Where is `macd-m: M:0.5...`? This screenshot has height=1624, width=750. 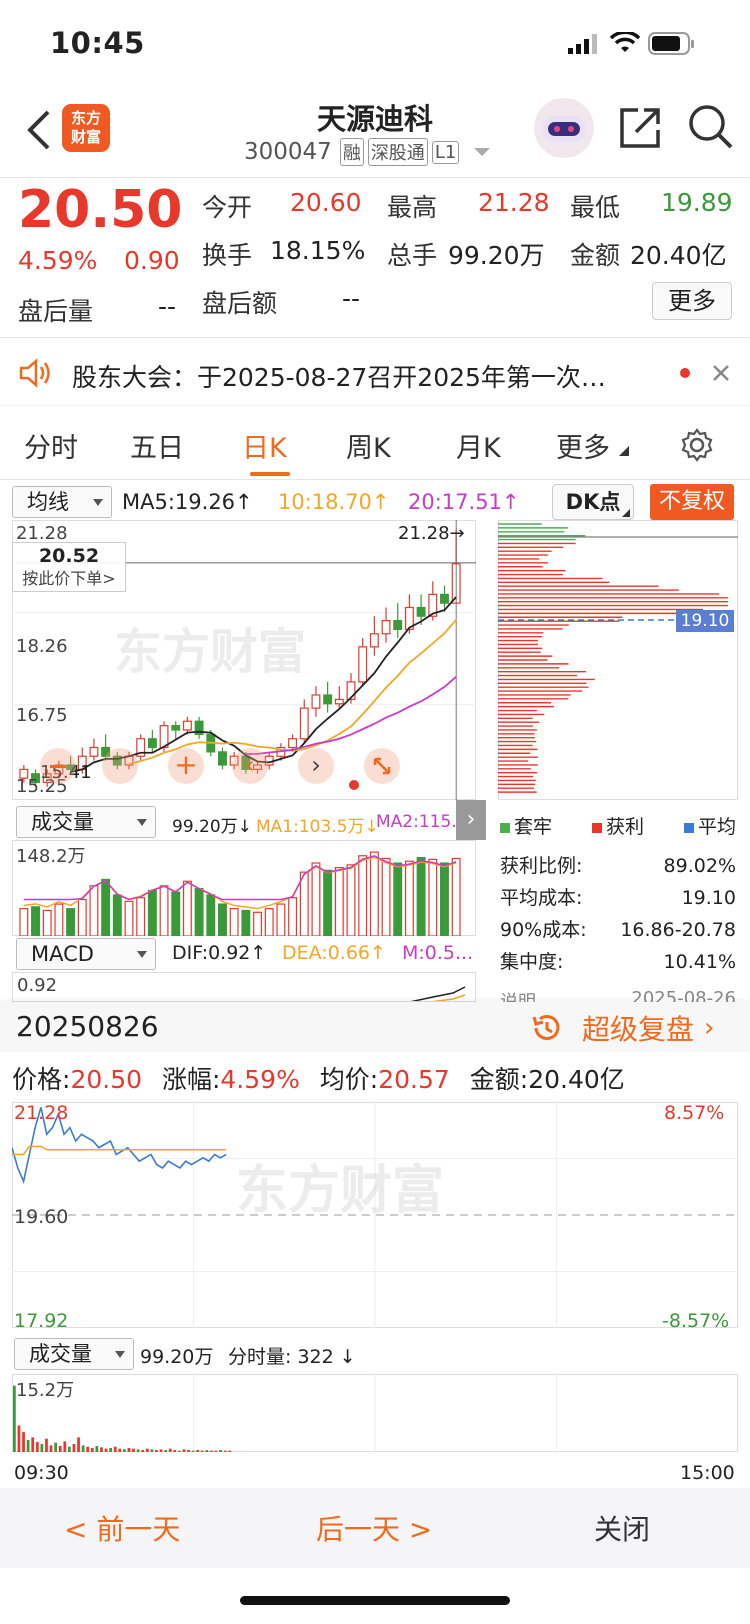 macd-m: M:0.5... is located at coordinates (438, 953).